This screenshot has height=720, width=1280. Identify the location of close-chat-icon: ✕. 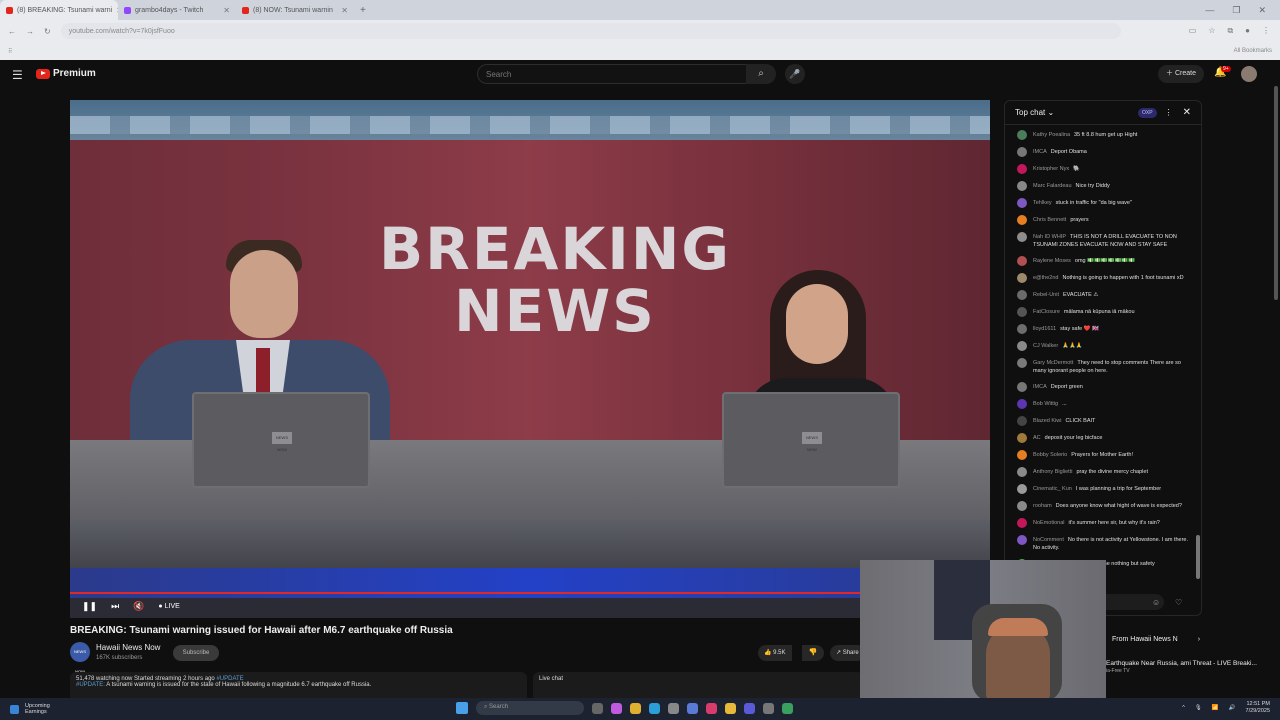
(1187, 112).